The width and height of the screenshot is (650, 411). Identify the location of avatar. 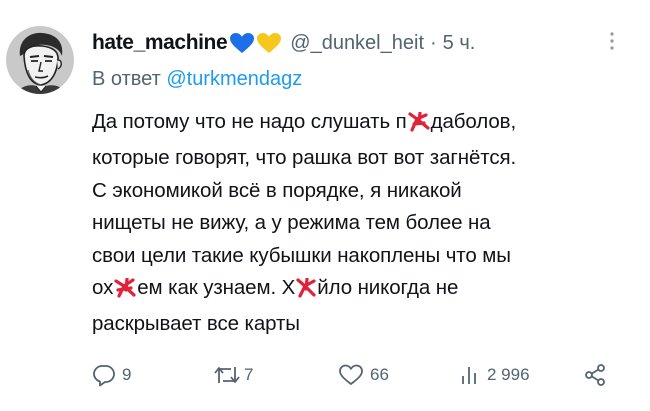
(40, 60).